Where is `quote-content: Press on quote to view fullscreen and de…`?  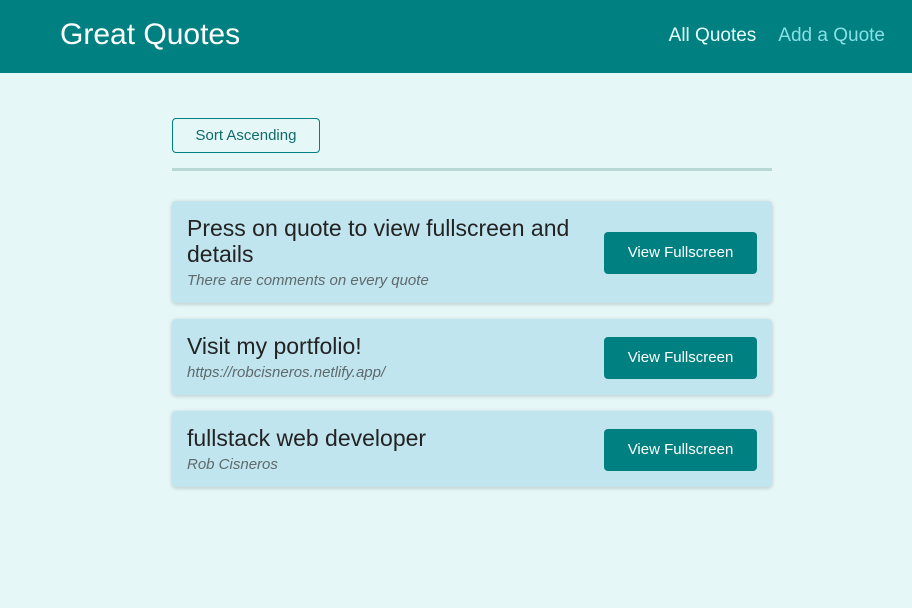
quote-content: Press on quote to view fullscreen and de… is located at coordinates (387, 252).